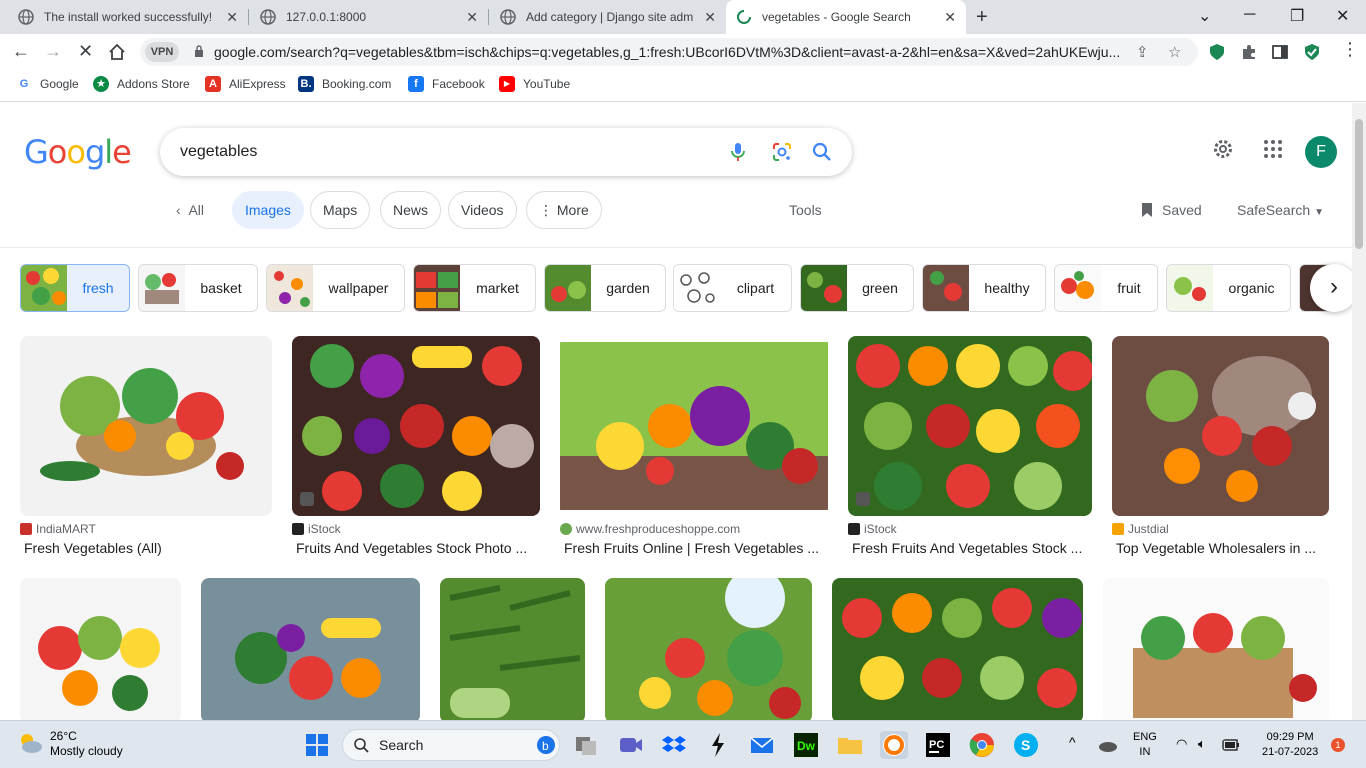 The height and width of the screenshot is (768, 1366). Describe the element at coordinates (605, 288) in the screenshot. I see `chip-garden: garden` at that location.